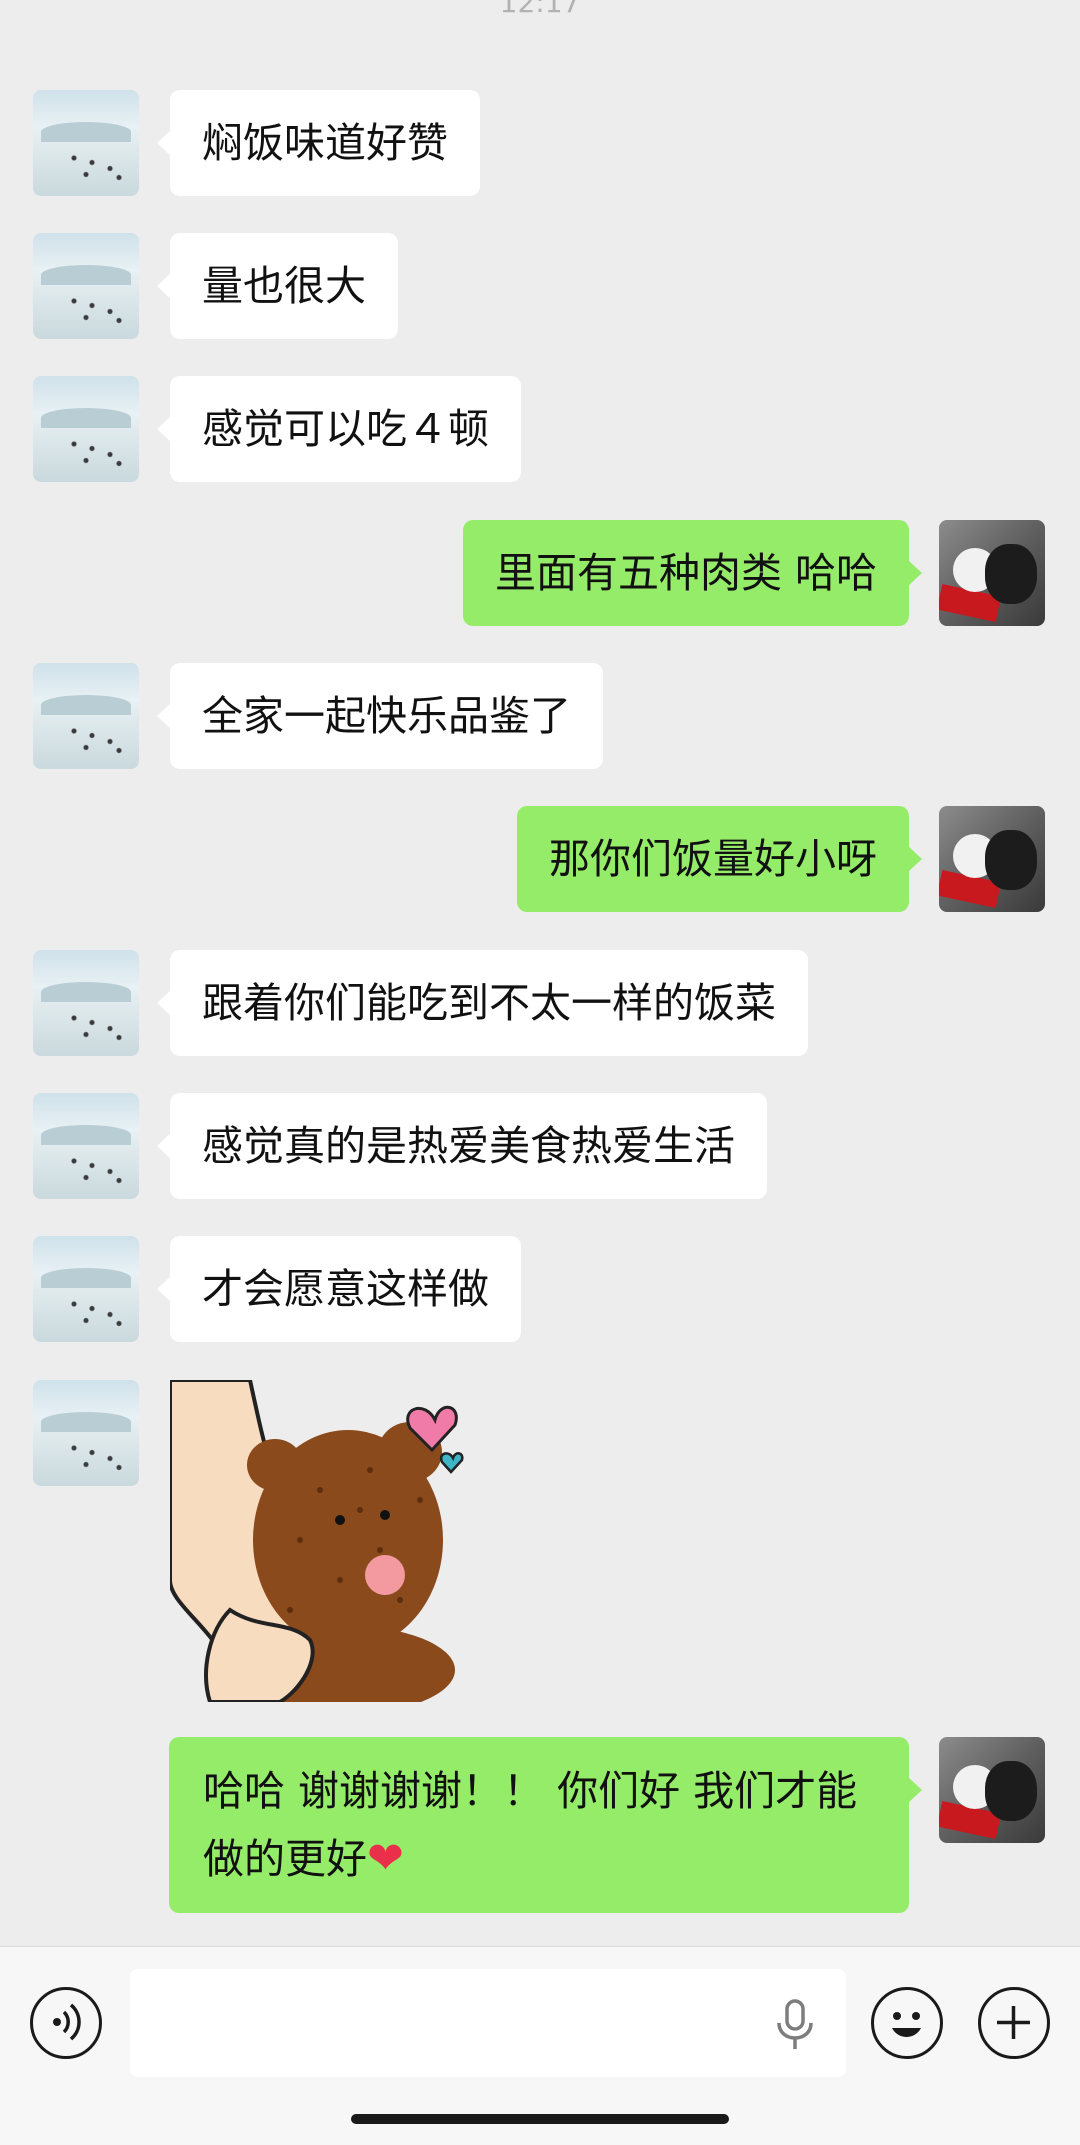  I want to click on message-bubble: 量也很大, so click(277, 286).